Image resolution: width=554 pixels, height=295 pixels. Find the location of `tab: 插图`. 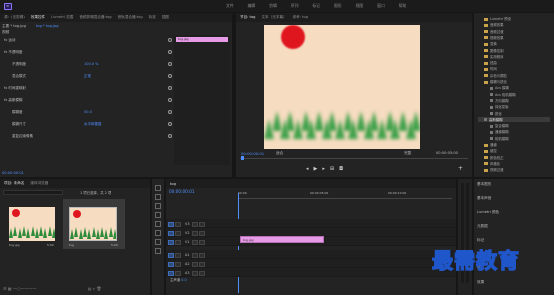

tab: 插图 is located at coordinates (165, 17).